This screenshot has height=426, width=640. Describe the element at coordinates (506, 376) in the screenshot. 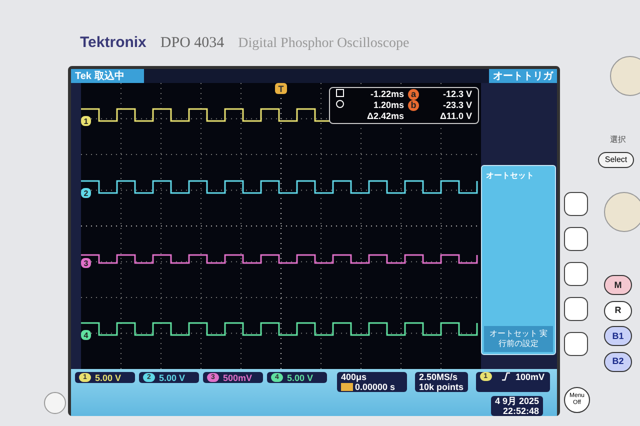

I see `rising-edge-icon` at that location.